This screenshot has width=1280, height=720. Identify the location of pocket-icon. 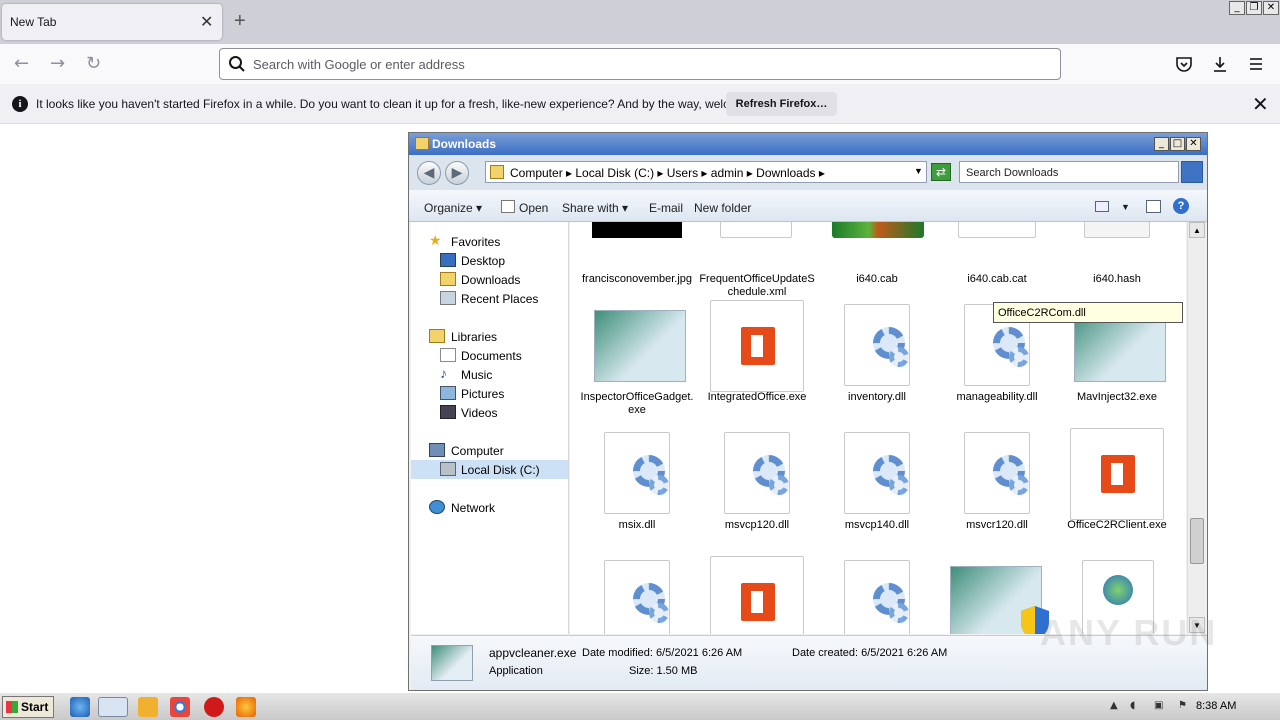
(1184, 64).